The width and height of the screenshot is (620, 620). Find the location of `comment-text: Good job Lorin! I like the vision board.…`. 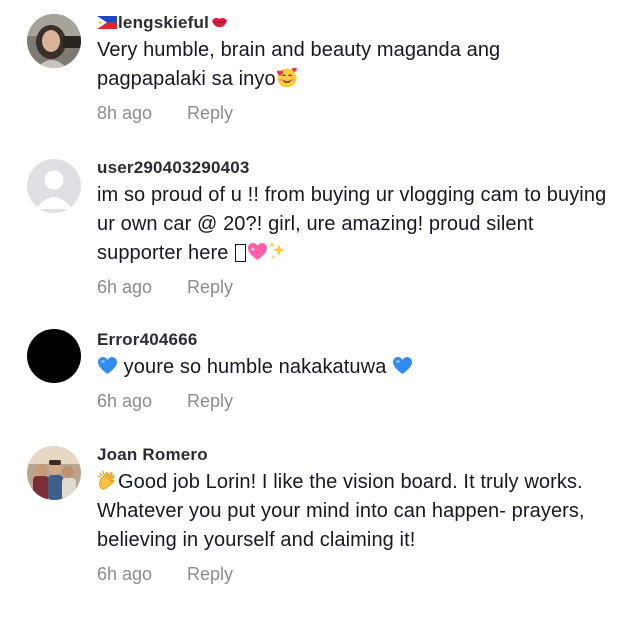

comment-text: Good job Lorin! I like the vision board.… is located at coordinates (341, 510).